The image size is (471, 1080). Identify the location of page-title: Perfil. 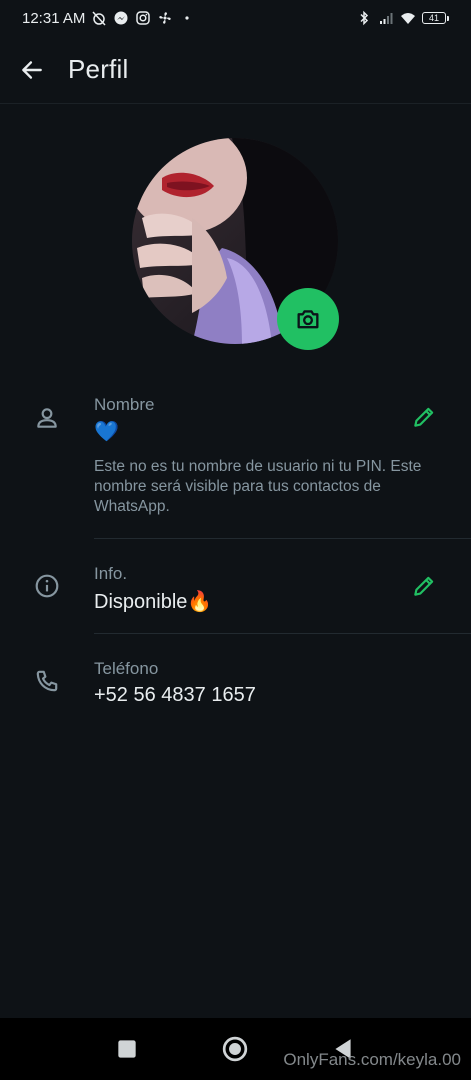
(98, 69).